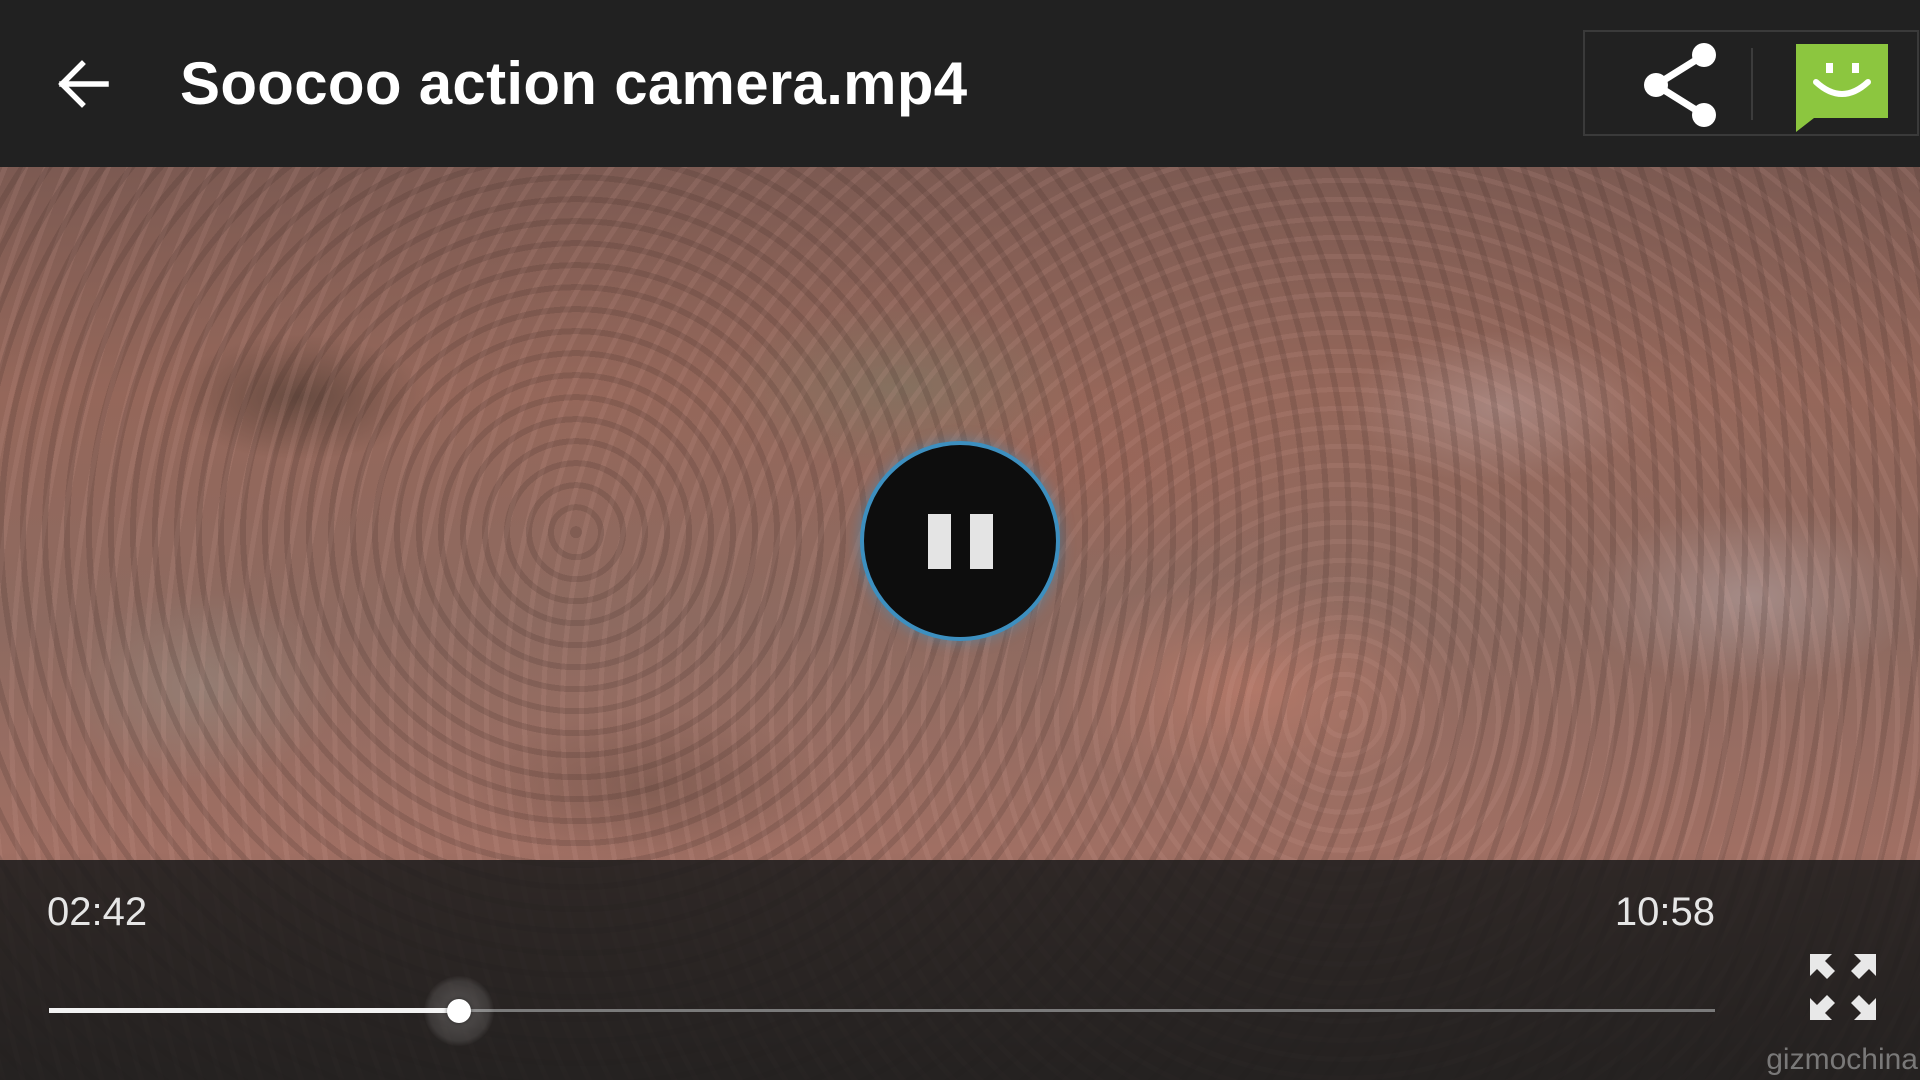 The image size is (1920, 1080). I want to click on smiley-message-icon, so click(1842, 88).